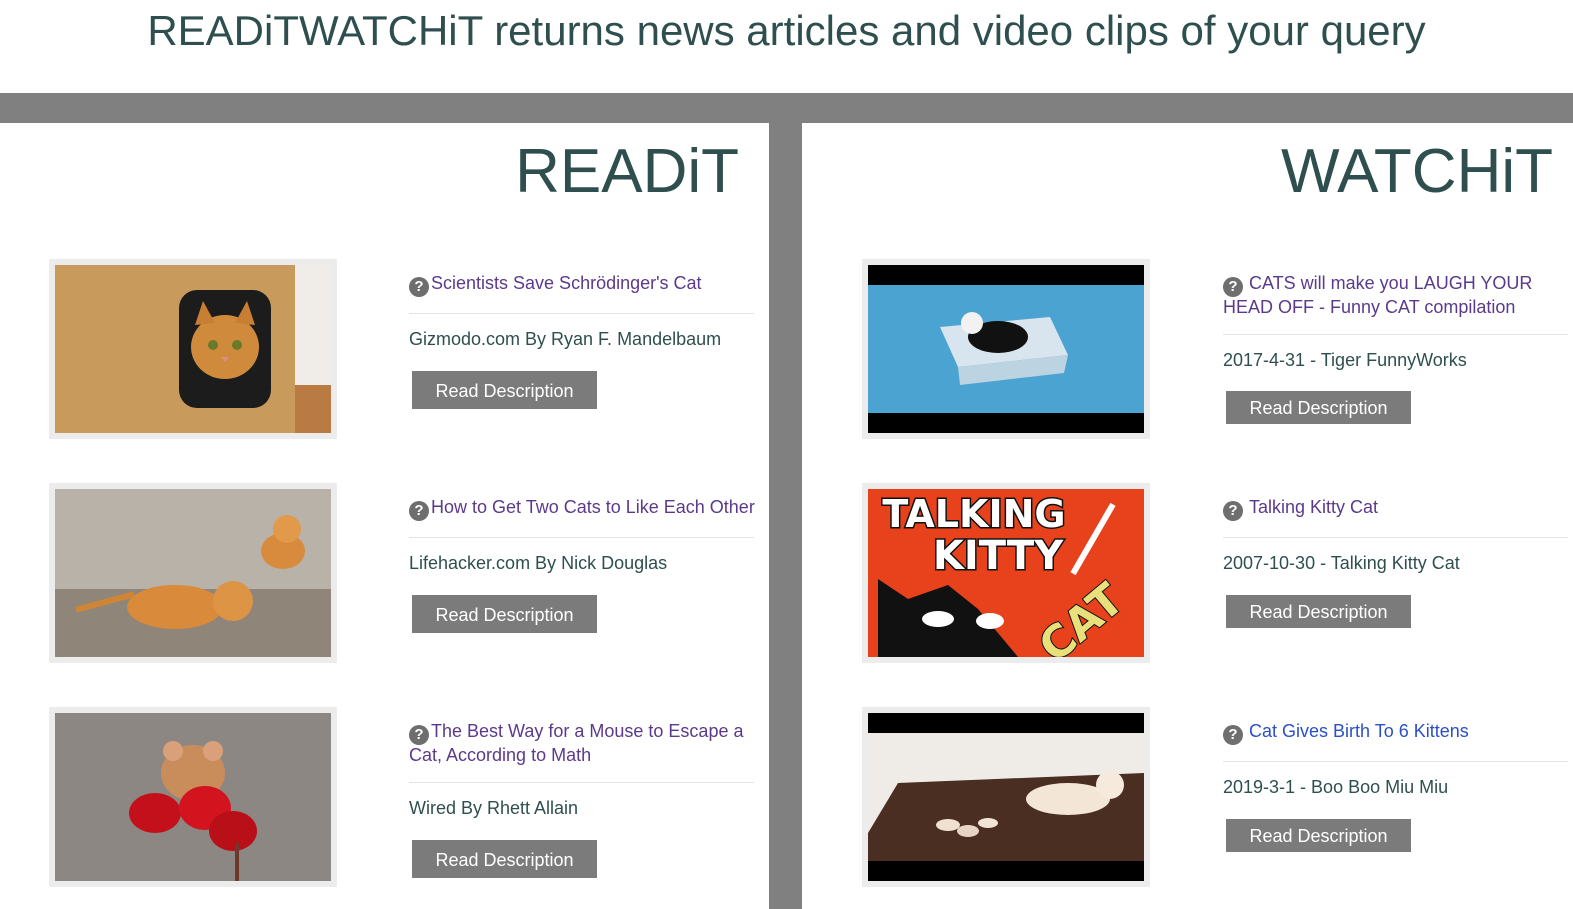 Image resolution: width=1573 pixels, height=909 pixels. What do you see at coordinates (1341, 563) in the screenshot?
I see `video-meta: 2007-10-30 - Talking Kitty Cat` at bounding box center [1341, 563].